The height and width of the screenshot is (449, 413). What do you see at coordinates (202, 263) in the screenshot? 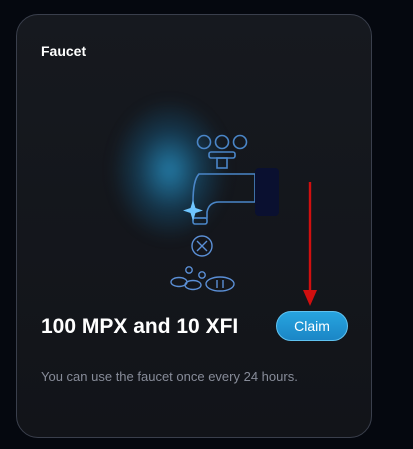
I see `coin-icon` at bounding box center [202, 263].